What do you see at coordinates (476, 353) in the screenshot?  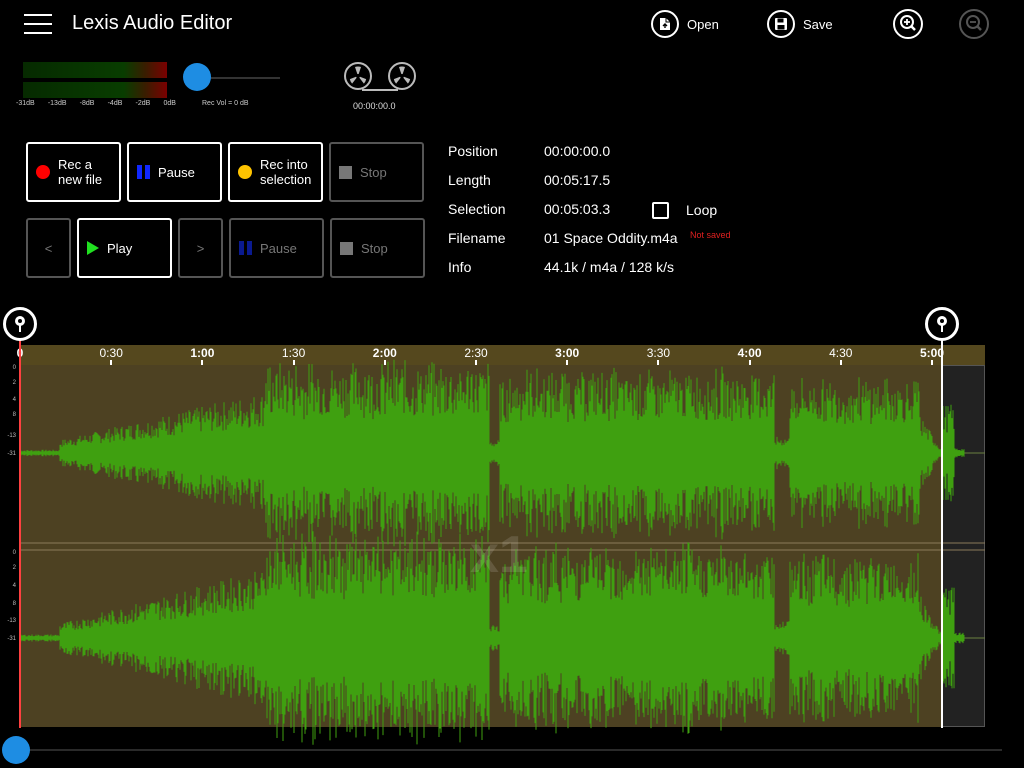 I see `timeline-label: 2:30` at bounding box center [476, 353].